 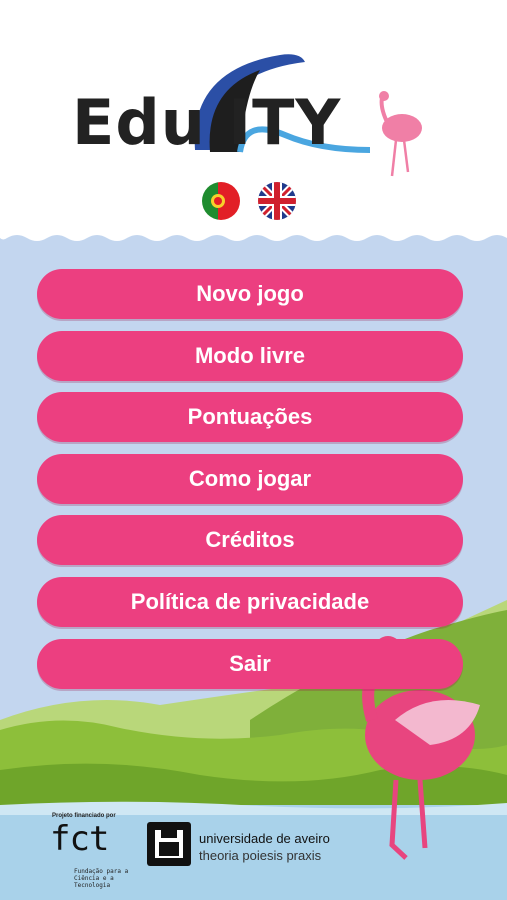 What do you see at coordinates (101, 878) in the screenshot?
I see `fct-description: Fundação para a Ciência e a Tecnologia` at bounding box center [101, 878].